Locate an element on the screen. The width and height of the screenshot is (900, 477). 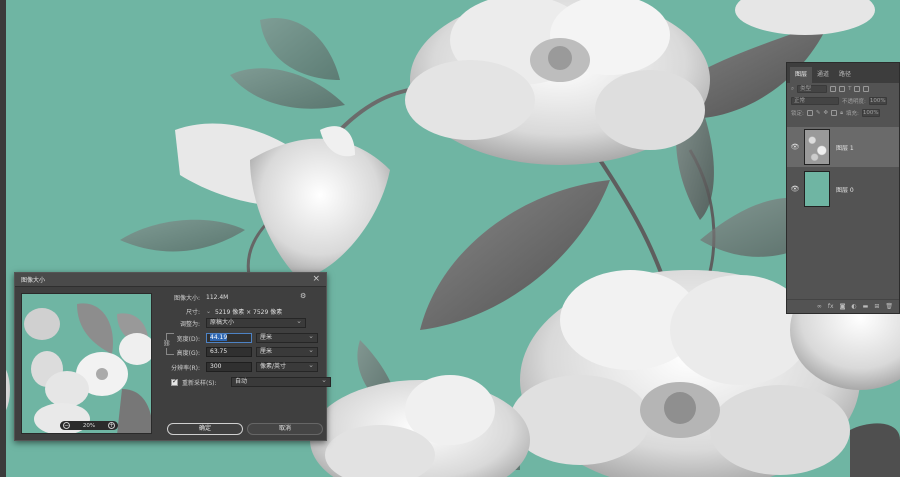
lock-transparency-icon is located at coordinates (809, 113).